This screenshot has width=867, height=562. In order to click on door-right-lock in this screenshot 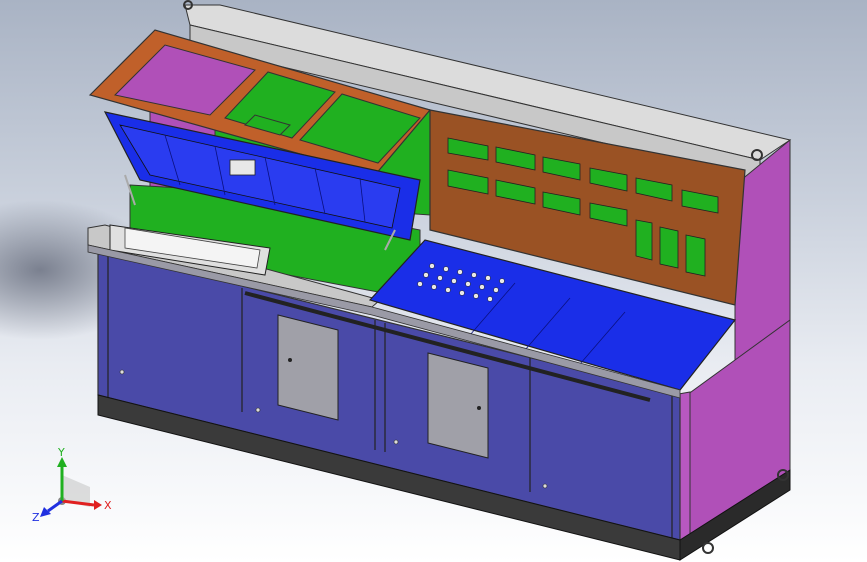, I will do `click(479, 408)`.